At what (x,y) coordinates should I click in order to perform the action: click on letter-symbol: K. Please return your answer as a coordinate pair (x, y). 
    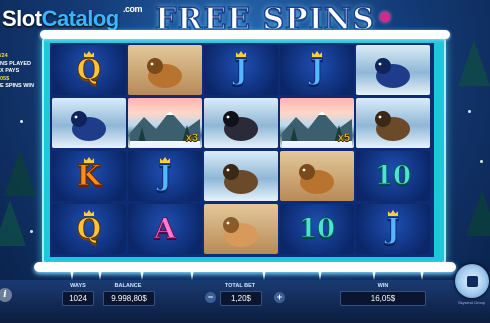
    Looking at the image, I should click on (89, 175).